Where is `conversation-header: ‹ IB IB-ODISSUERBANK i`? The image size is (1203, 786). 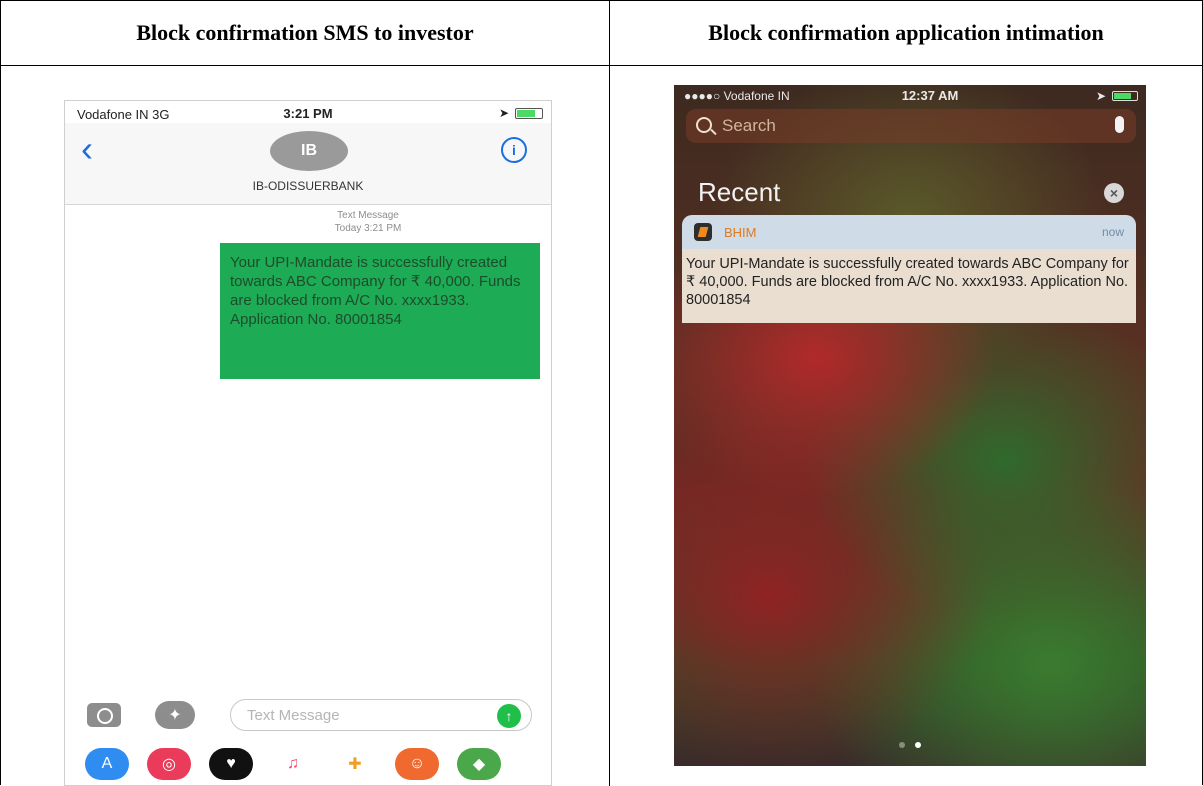
conversation-header: ‹ IB IB-ODISSUERBANK i is located at coordinates (308, 164).